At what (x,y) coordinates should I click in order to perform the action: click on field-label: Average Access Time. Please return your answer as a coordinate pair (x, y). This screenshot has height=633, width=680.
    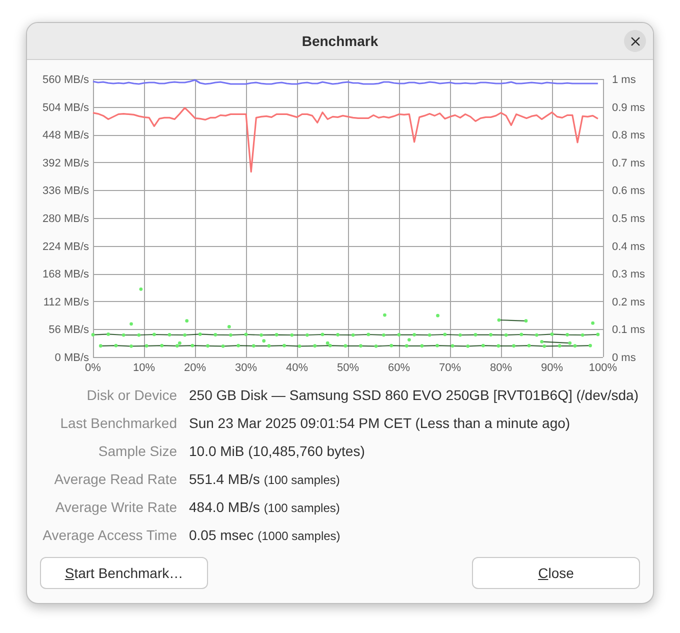
    Looking at the image, I should click on (109, 535).